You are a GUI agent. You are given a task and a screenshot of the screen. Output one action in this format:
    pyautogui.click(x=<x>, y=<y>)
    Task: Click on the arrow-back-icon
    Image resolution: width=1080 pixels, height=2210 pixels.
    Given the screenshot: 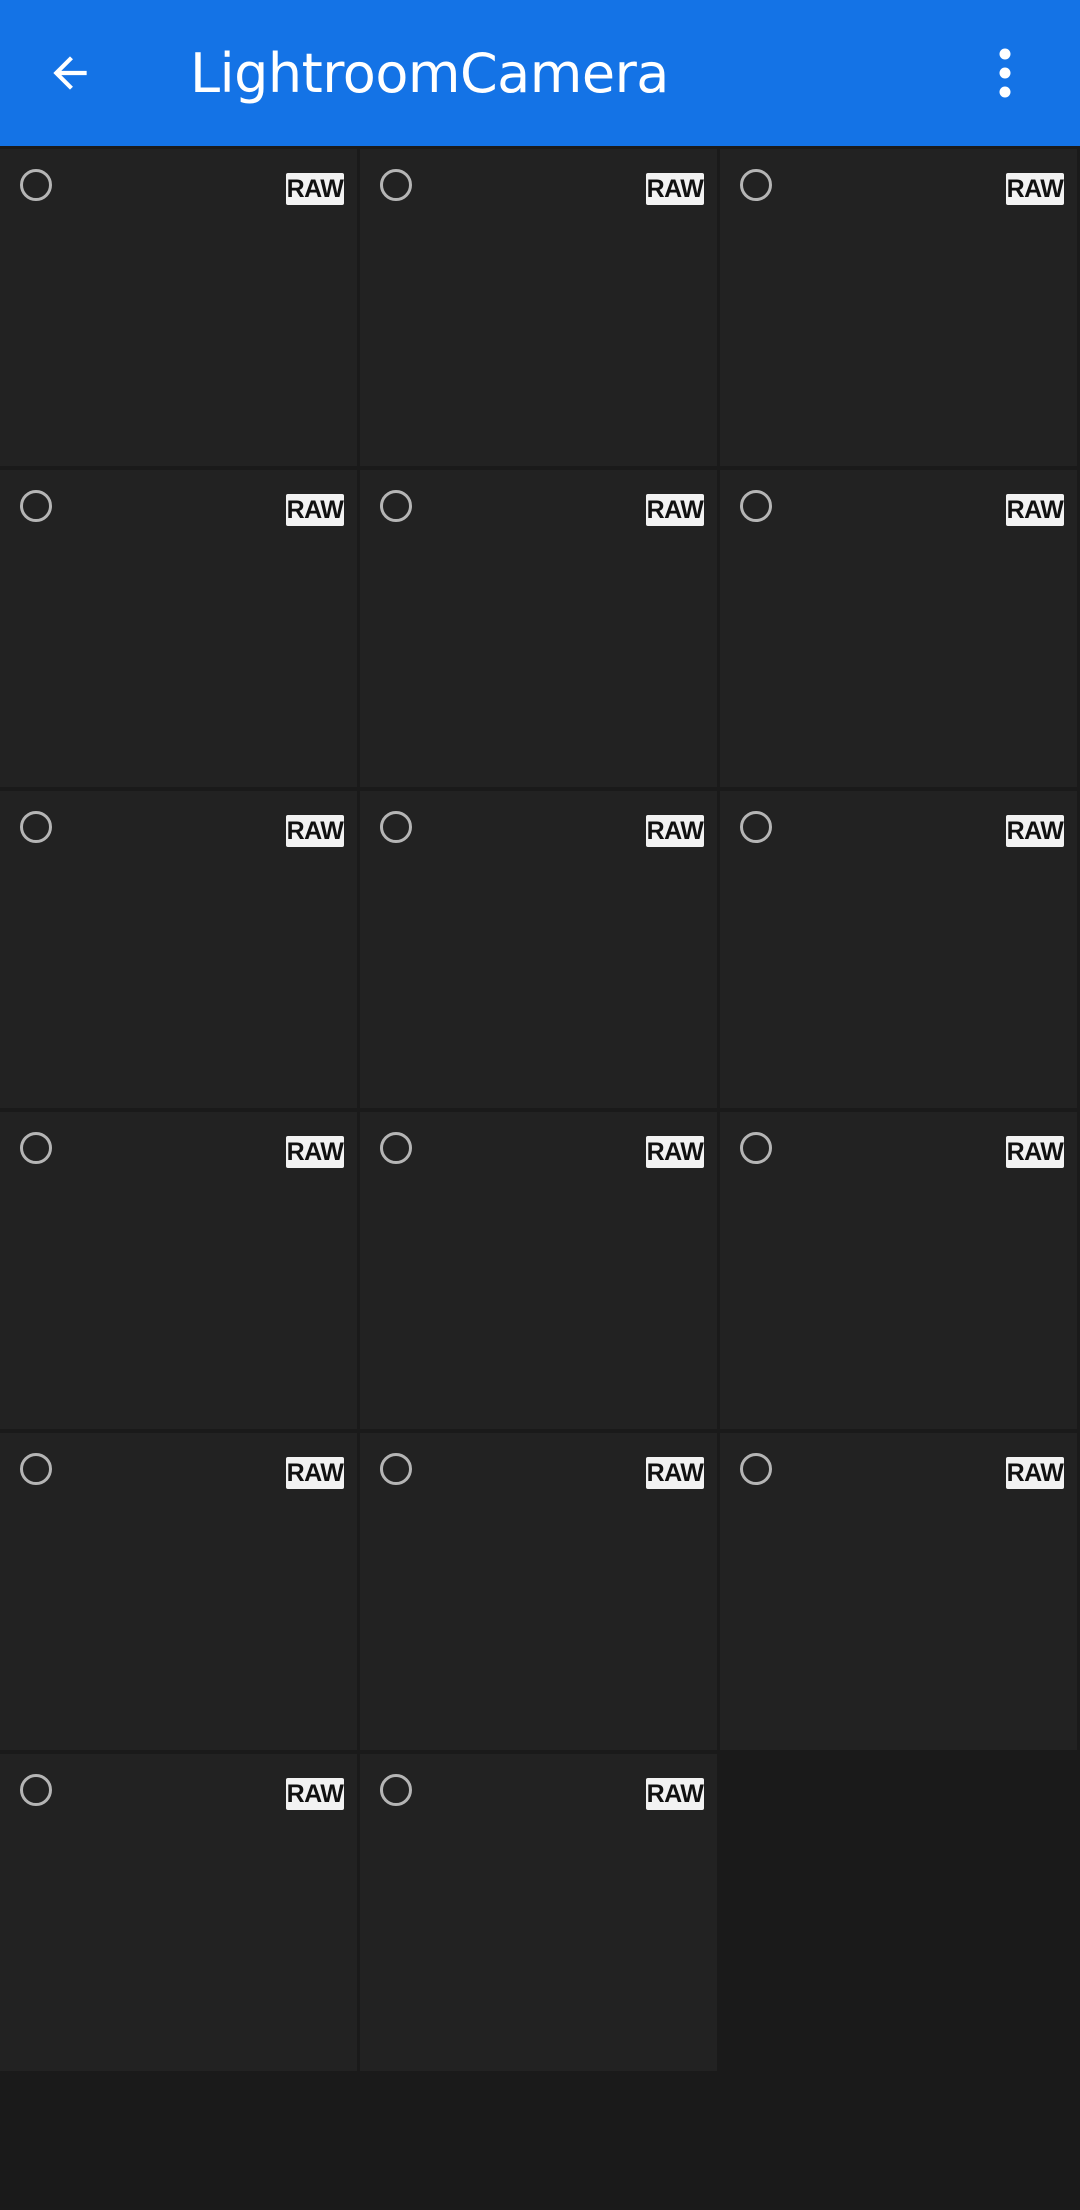 What is the action you would take?
    pyautogui.click(x=70, y=73)
    